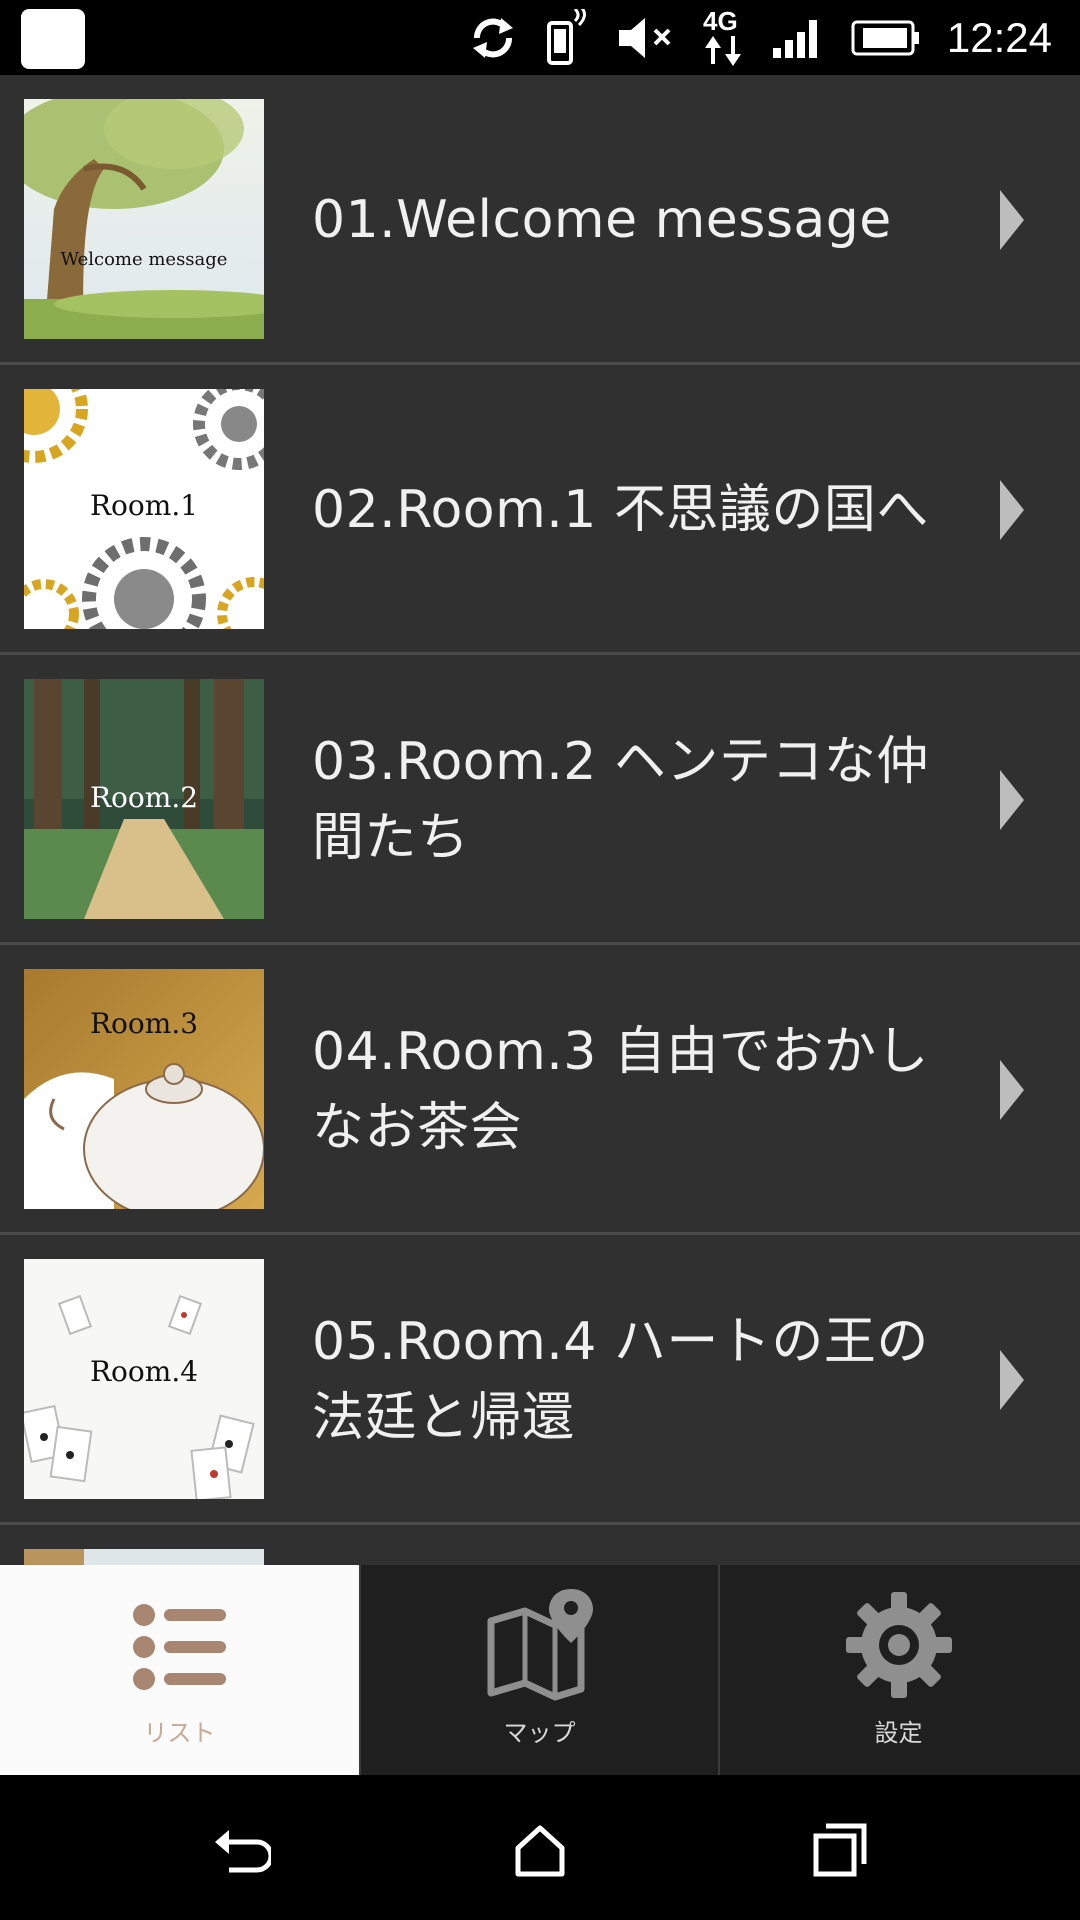 The height and width of the screenshot is (1920, 1080). What do you see at coordinates (144, 1089) in the screenshot?
I see `track-thumbnail: Room.3` at bounding box center [144, 1089].